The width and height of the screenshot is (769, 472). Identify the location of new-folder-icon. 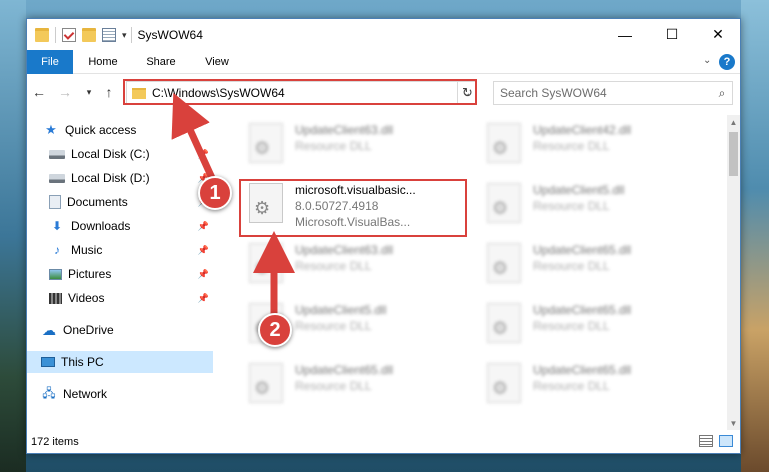
(89, 35).